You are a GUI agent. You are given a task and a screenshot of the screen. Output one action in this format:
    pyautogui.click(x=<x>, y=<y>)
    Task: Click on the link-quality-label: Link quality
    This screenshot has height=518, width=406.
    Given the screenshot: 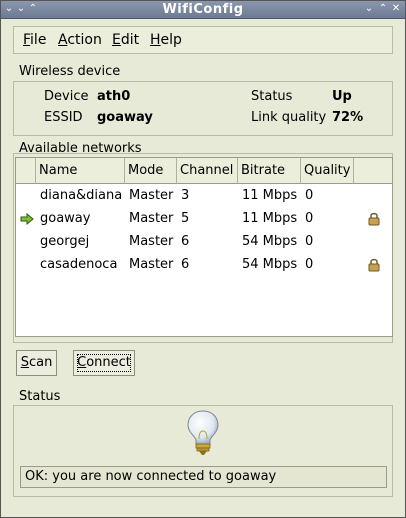 What is the action you would take?
    pyautogui.click(x=289, y=117)
    